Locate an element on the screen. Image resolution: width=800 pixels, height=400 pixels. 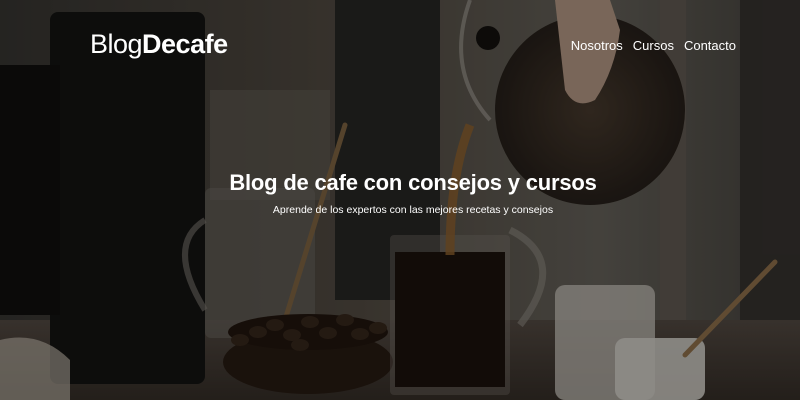
hero-title: Blog de cafe con consejos y cursos is located at coordinates (413, 182).